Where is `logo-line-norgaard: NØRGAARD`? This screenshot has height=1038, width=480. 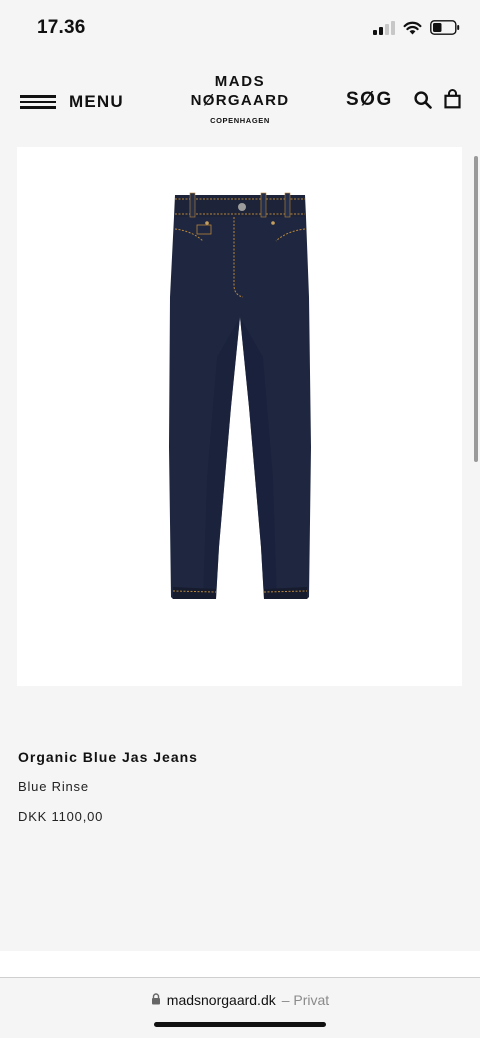 logo-line-norgaard: NØRGAARD is located at coordinates (240, 100).